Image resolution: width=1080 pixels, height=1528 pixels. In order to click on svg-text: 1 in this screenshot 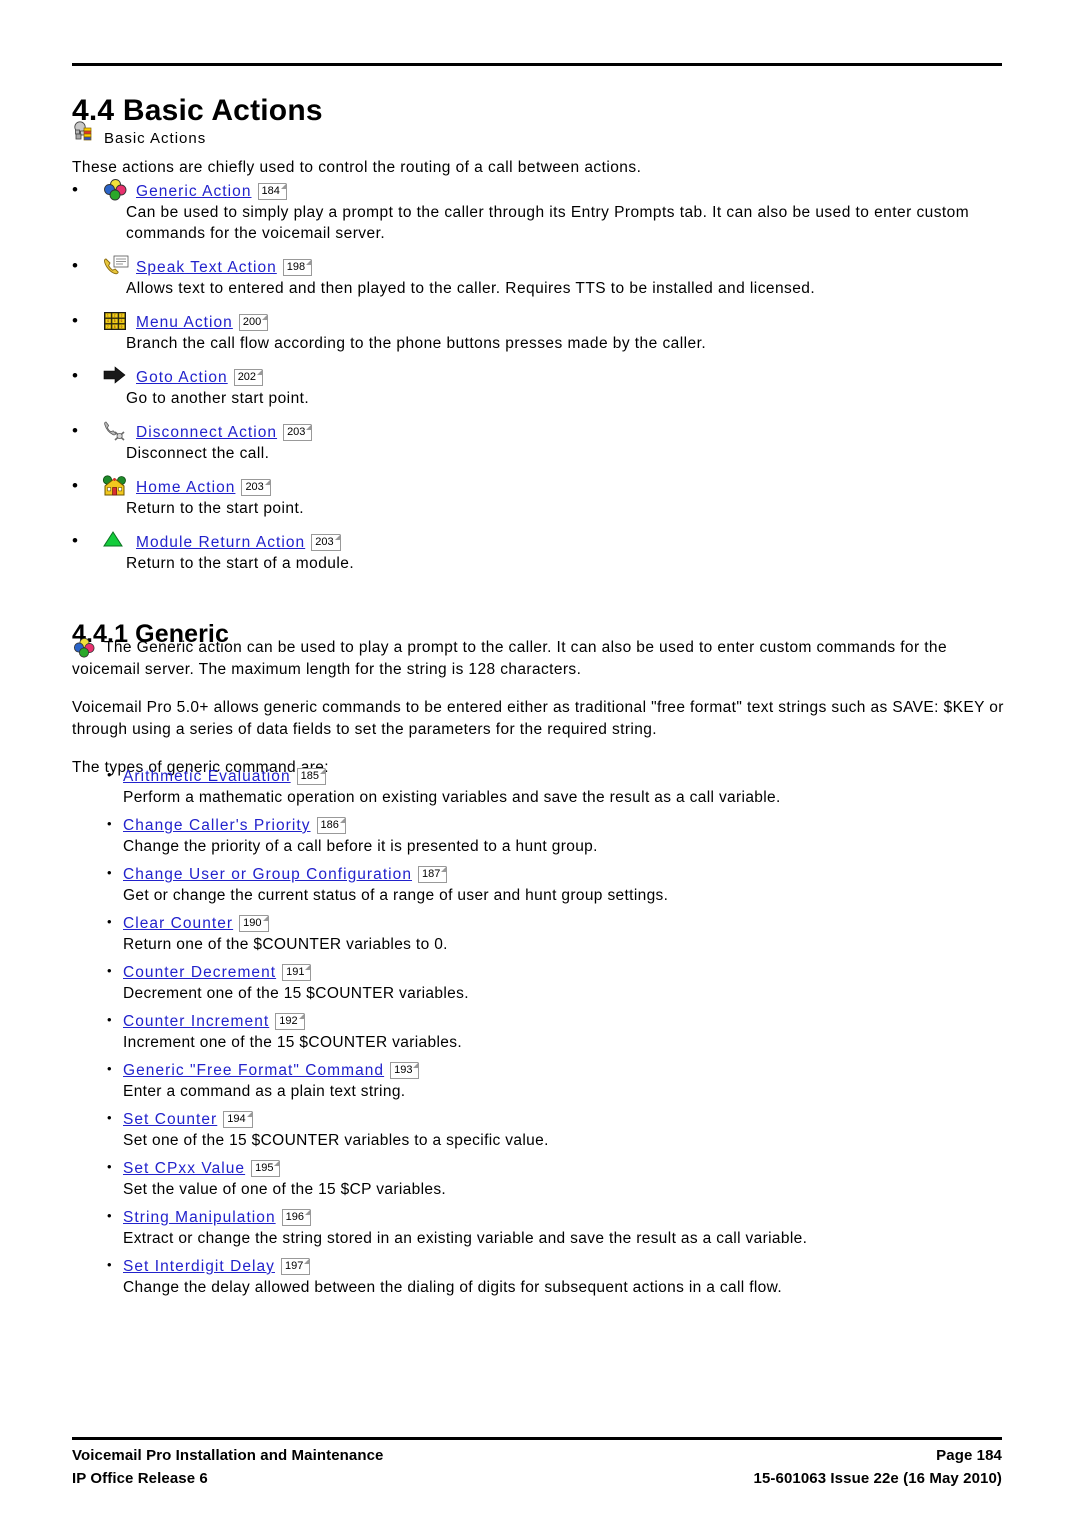, I will do `click(108, 316)`.